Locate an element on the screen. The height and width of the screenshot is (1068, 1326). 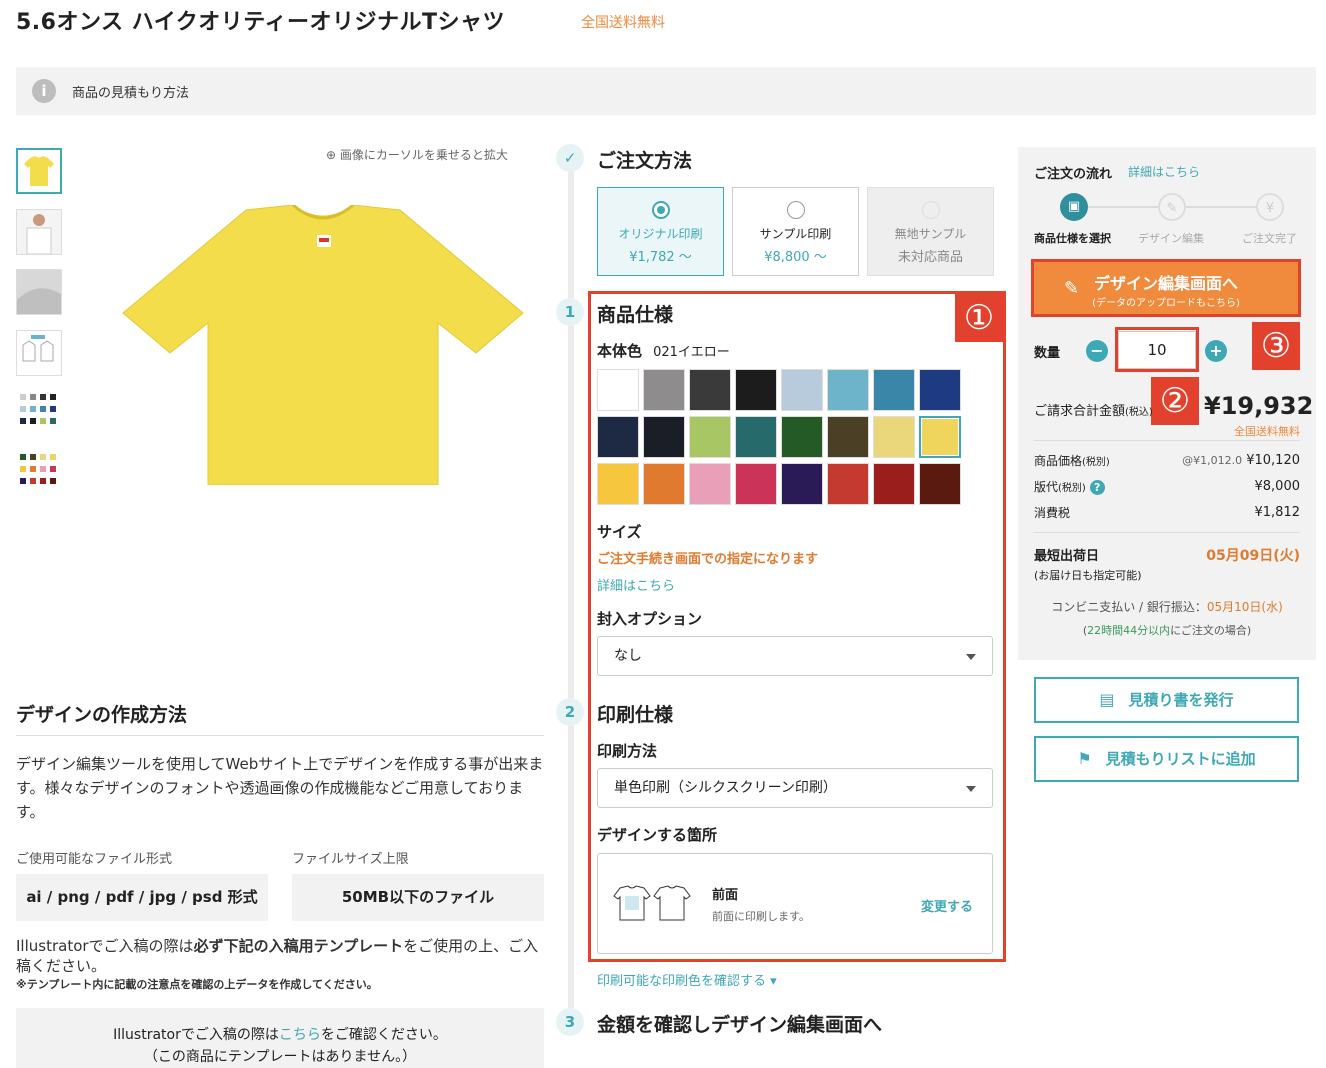
row-product-price-value: @¥1,012.0 ¥10,120 is located at coordinates (1225, 460).